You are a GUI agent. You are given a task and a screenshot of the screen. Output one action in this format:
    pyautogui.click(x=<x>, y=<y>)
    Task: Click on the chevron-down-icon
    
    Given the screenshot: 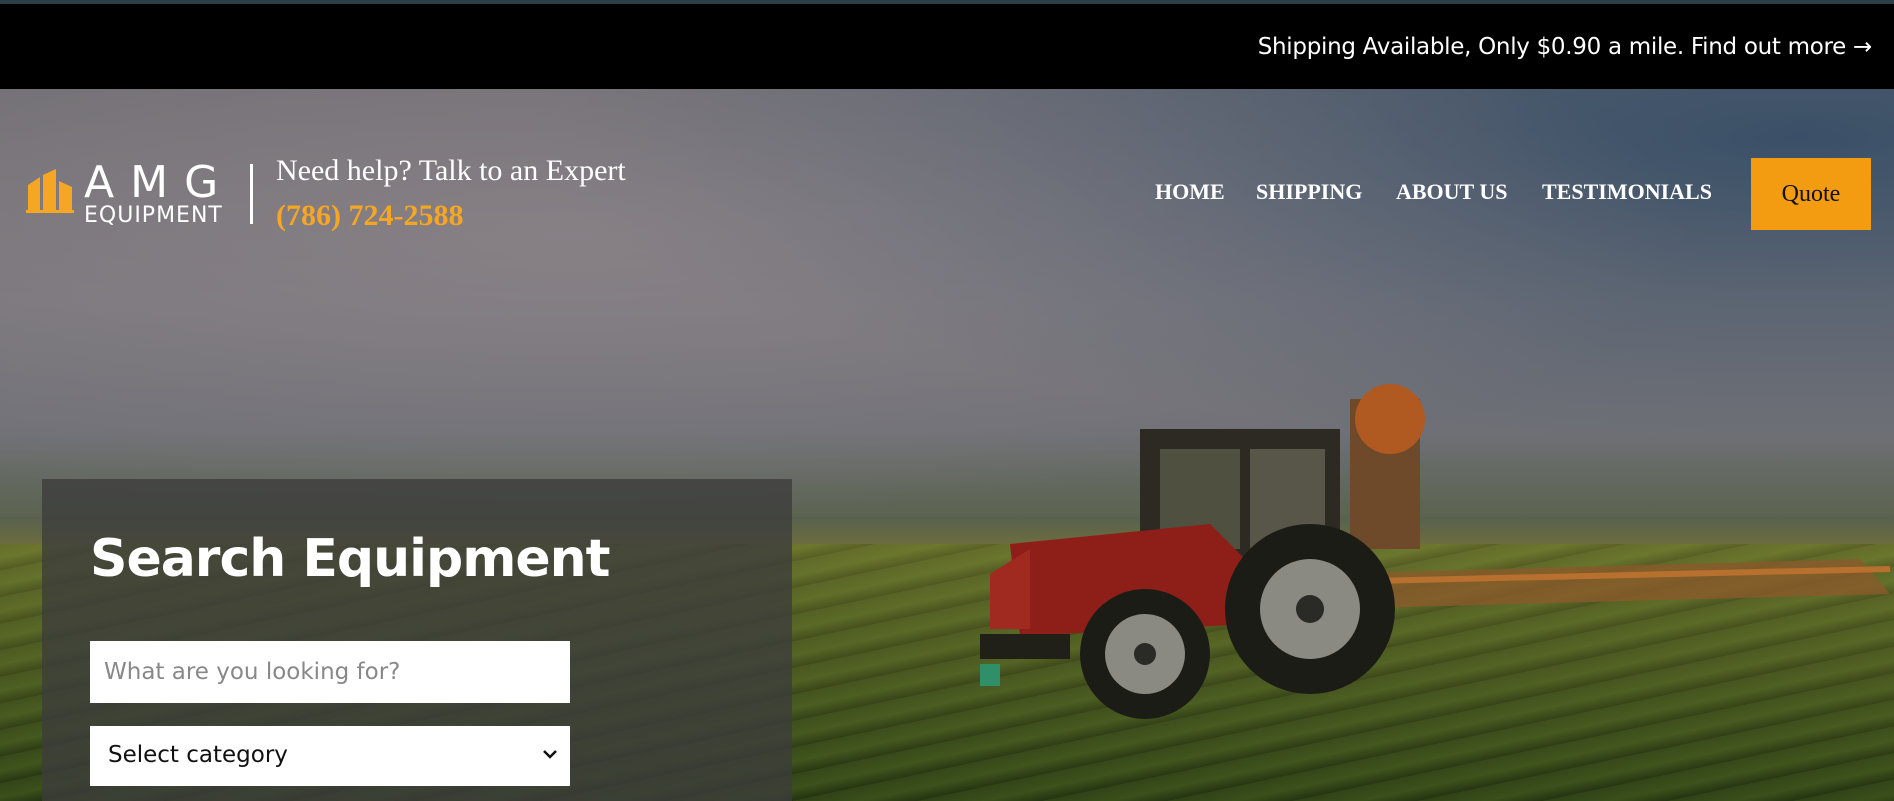 What is the action you would take?
    pyautogui.click(x=550, y=754)
    